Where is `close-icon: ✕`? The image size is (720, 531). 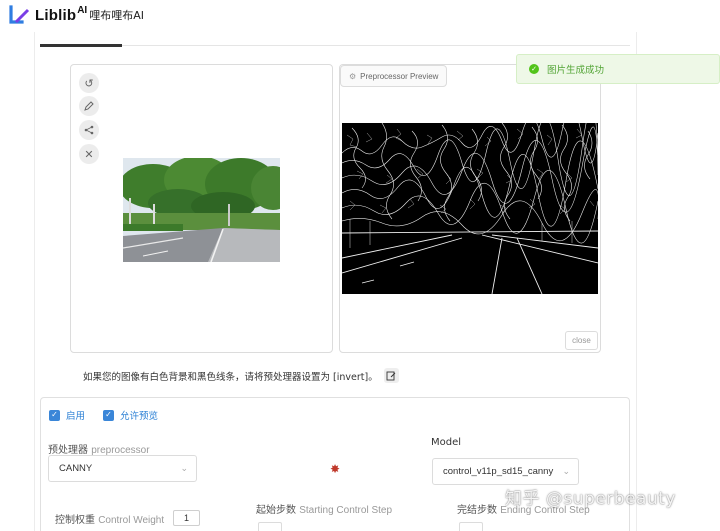
close-icon: ✕ is located at coordinates (89, 154).